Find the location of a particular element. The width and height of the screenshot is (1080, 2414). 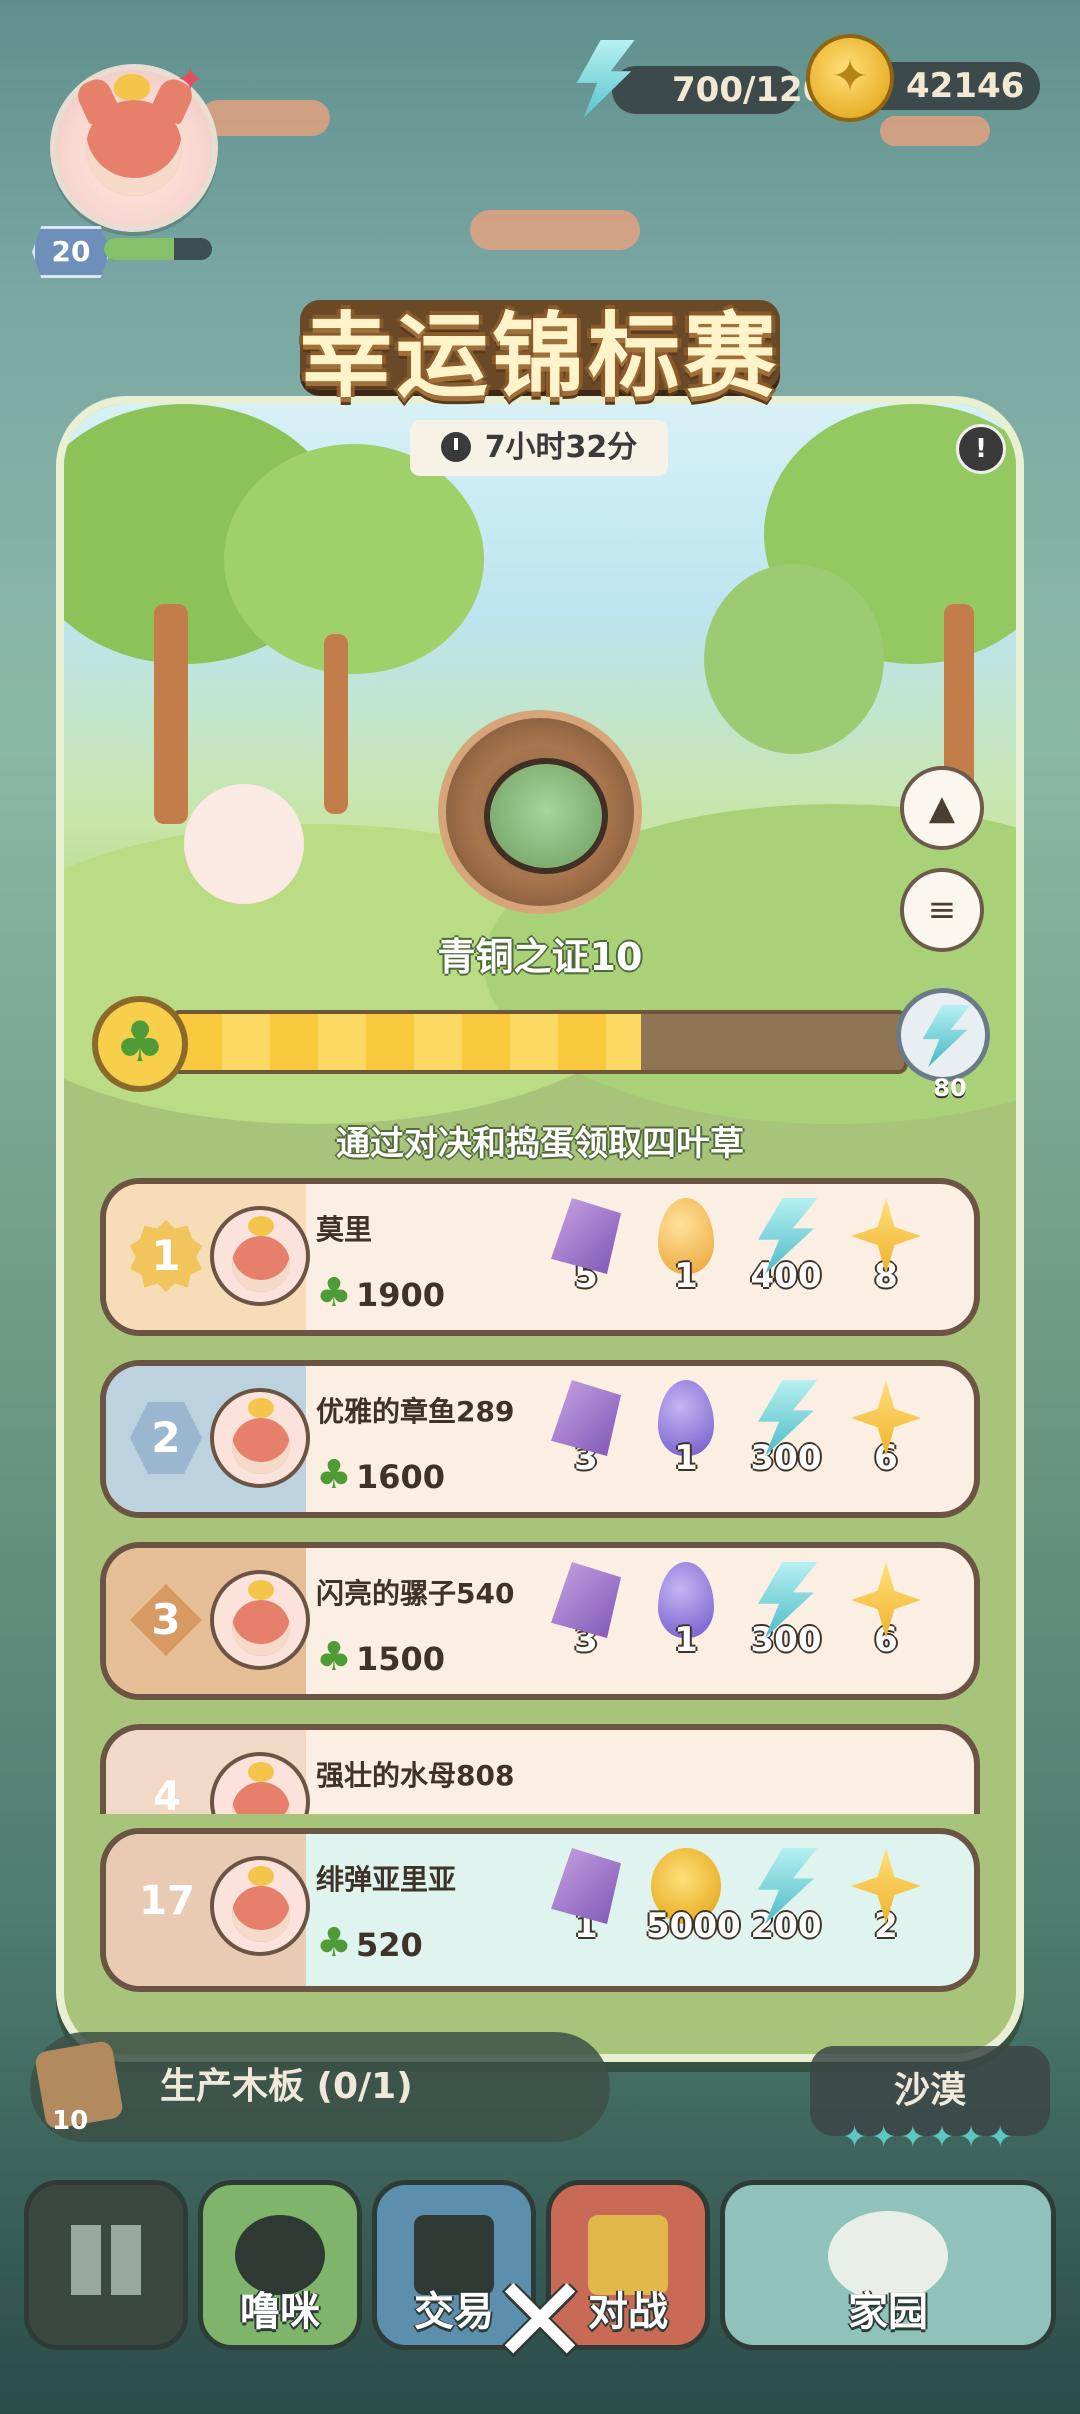

clock-icon is located at coordinates (455, 447).